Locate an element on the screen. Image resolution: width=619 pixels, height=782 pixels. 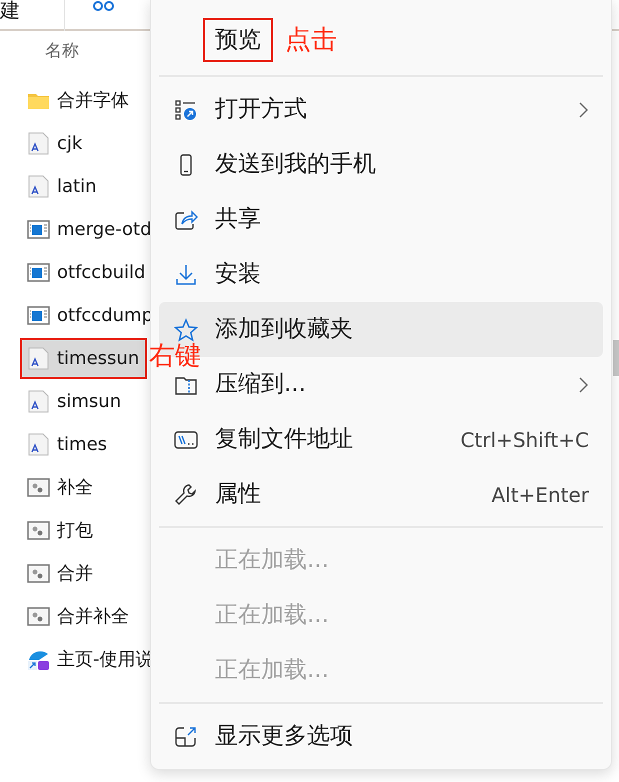
menu-item: 属性 Alt+Enter is located at coordinates (381, 494).